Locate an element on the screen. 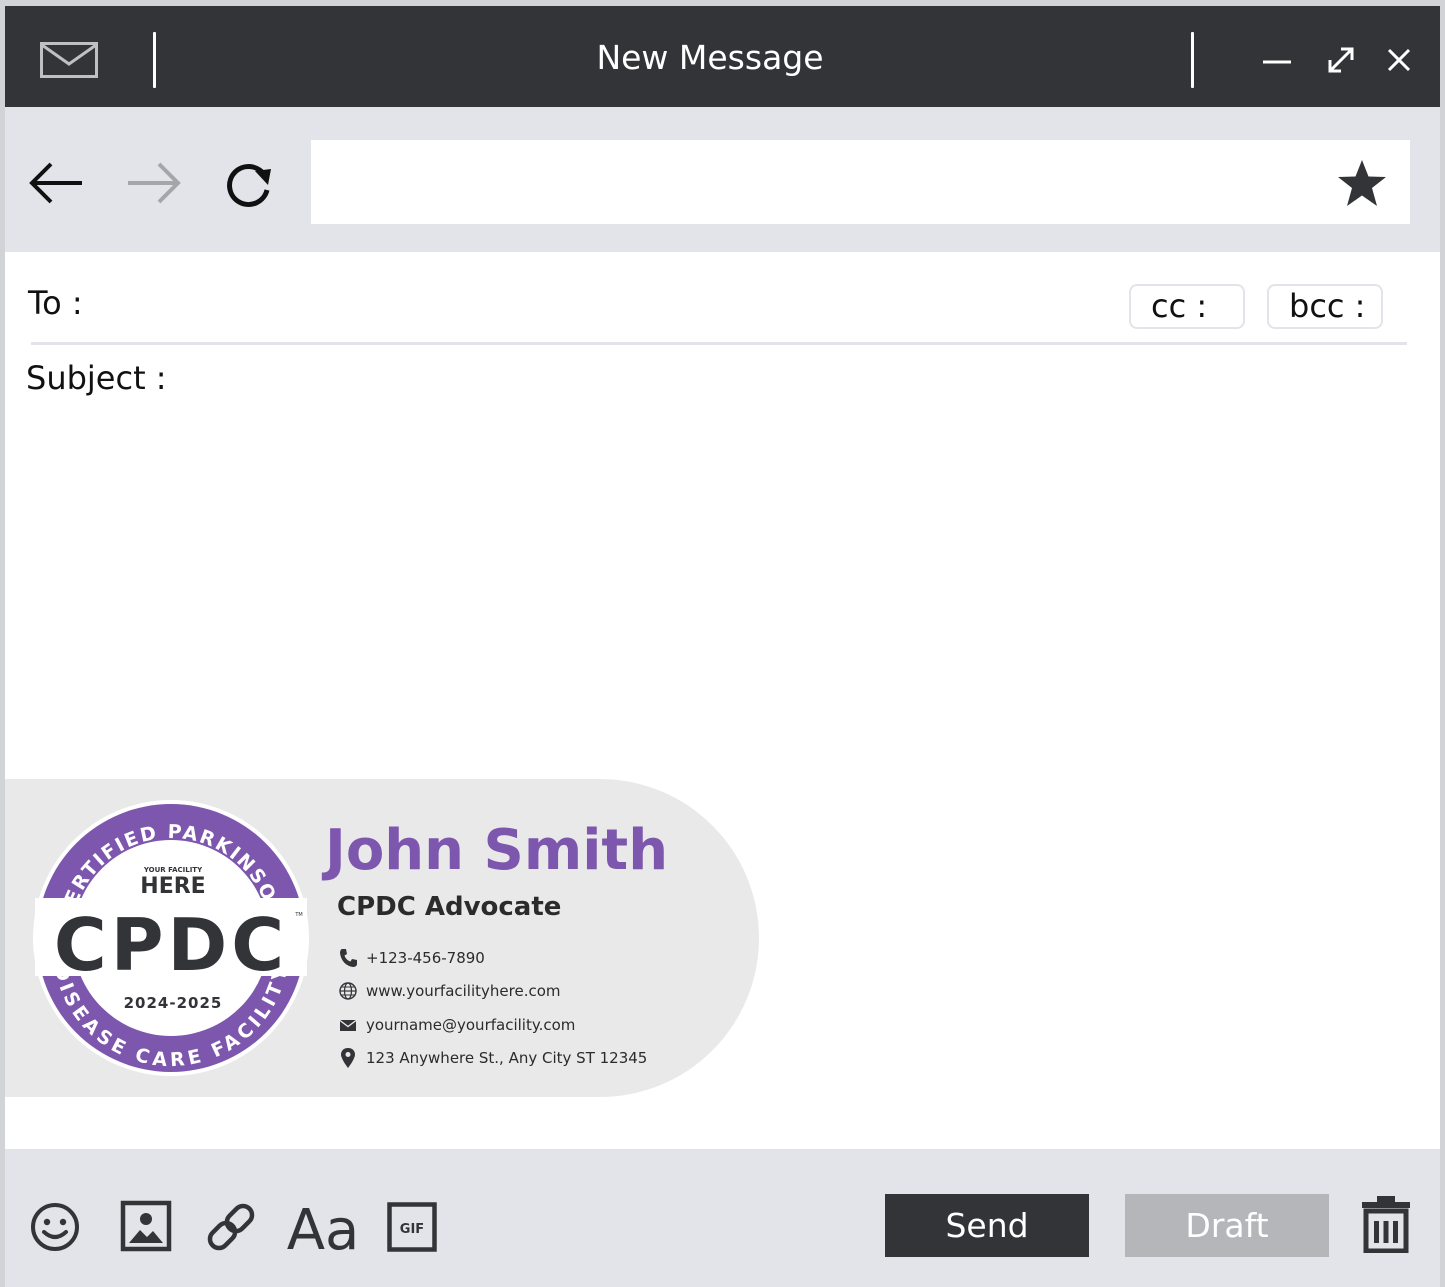  window-title: New Message is located at coordinates (710, 57).